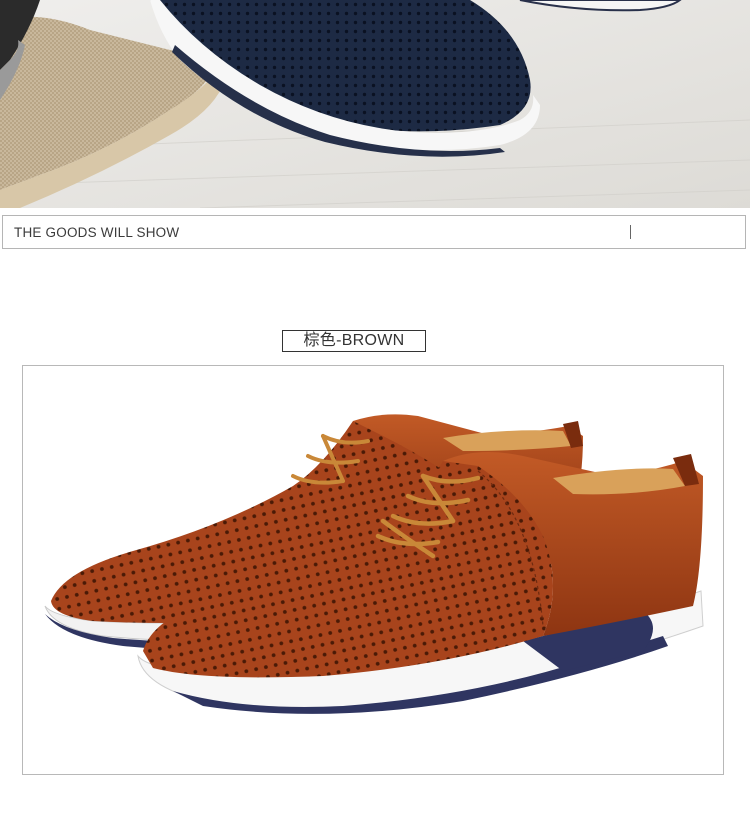 Image resolution: width=750 pixels, height=815 pixels. Describe the element at coordinates (630, 232) in the screenshot. I see `section-divider` at that location.